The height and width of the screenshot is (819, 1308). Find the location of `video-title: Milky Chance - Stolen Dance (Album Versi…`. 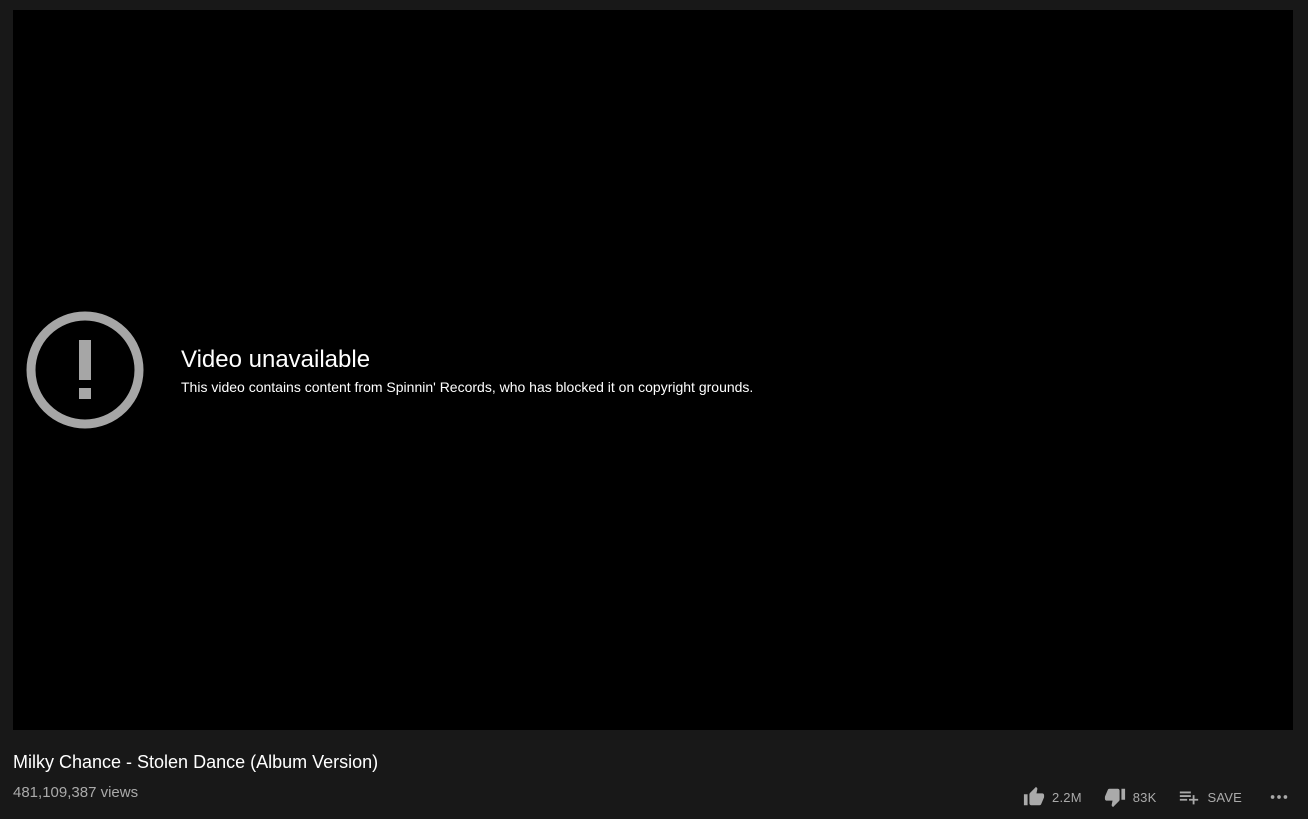

video-title: Milky Chance - Stolen Dance (Album Versi… is located at coordinates (196, 762).